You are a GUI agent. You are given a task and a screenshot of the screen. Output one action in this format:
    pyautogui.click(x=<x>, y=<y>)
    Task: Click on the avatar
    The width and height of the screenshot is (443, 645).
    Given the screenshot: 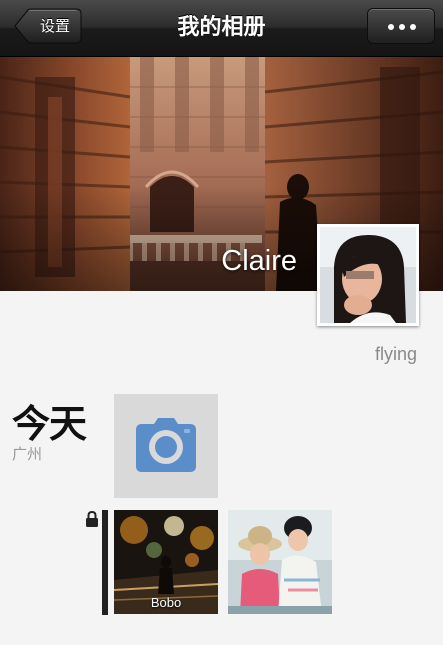 What is the action you would take?
    pyautogui.click(x=368, y=275)
    